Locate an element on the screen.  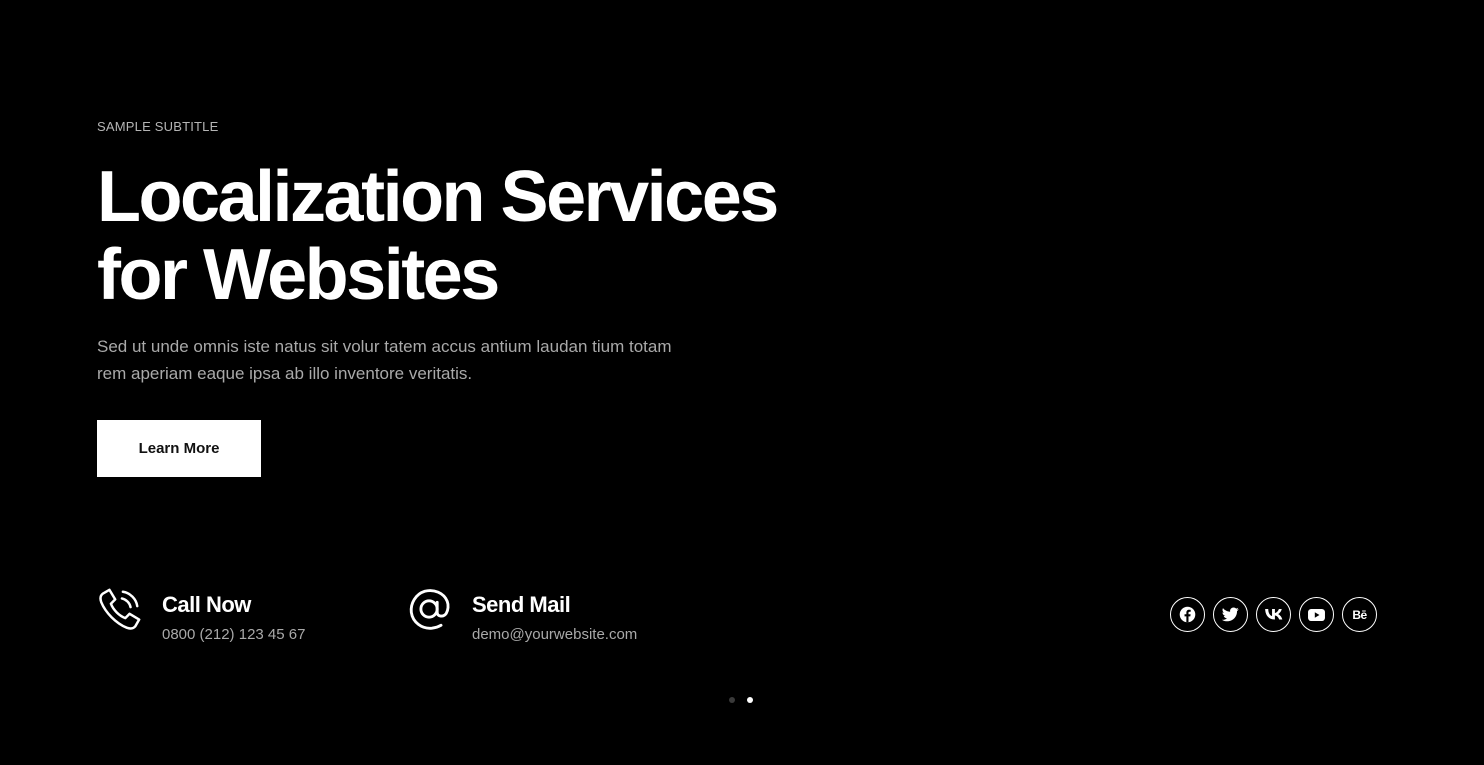
hero-title-line: for Websites is located at coordinates (298, 275).